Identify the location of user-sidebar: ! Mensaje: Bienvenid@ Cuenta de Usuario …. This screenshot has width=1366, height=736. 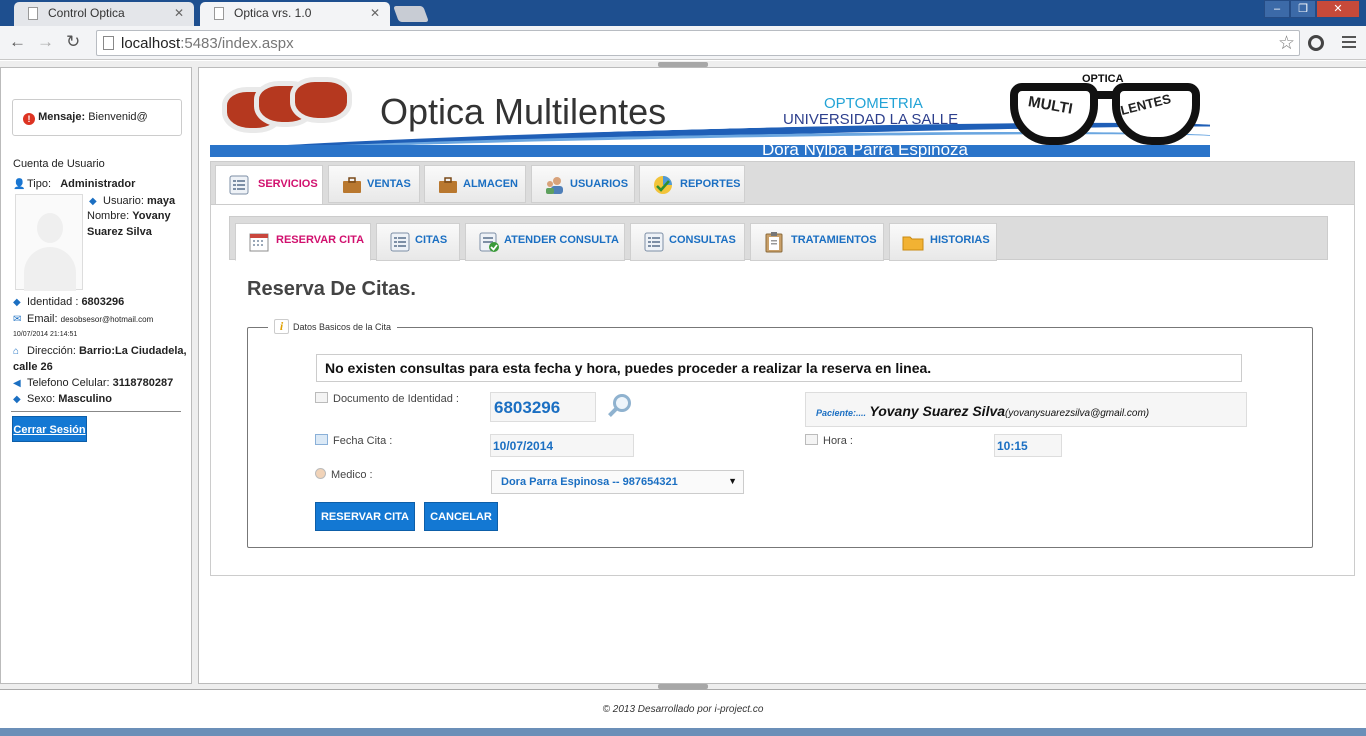
(96, 375).